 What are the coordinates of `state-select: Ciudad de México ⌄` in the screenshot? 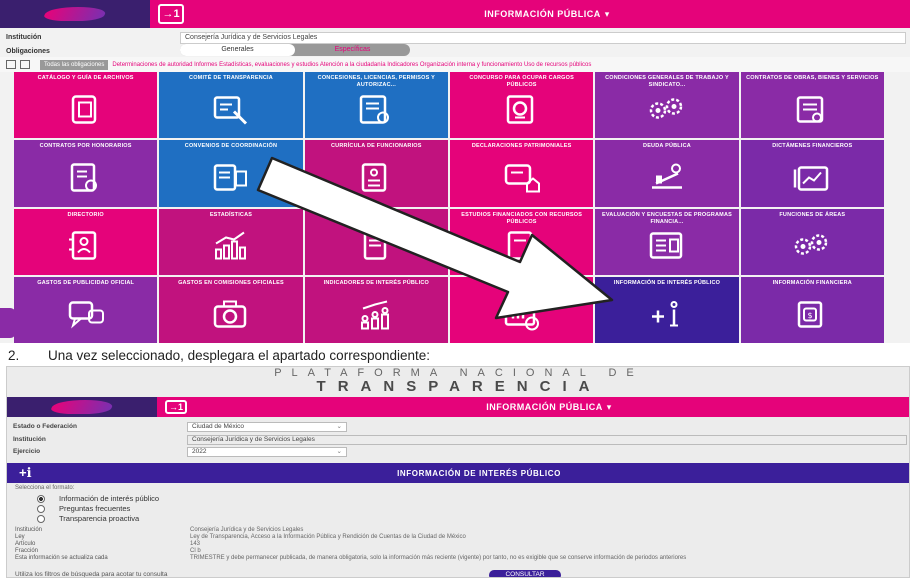 It's located at (267, 426).